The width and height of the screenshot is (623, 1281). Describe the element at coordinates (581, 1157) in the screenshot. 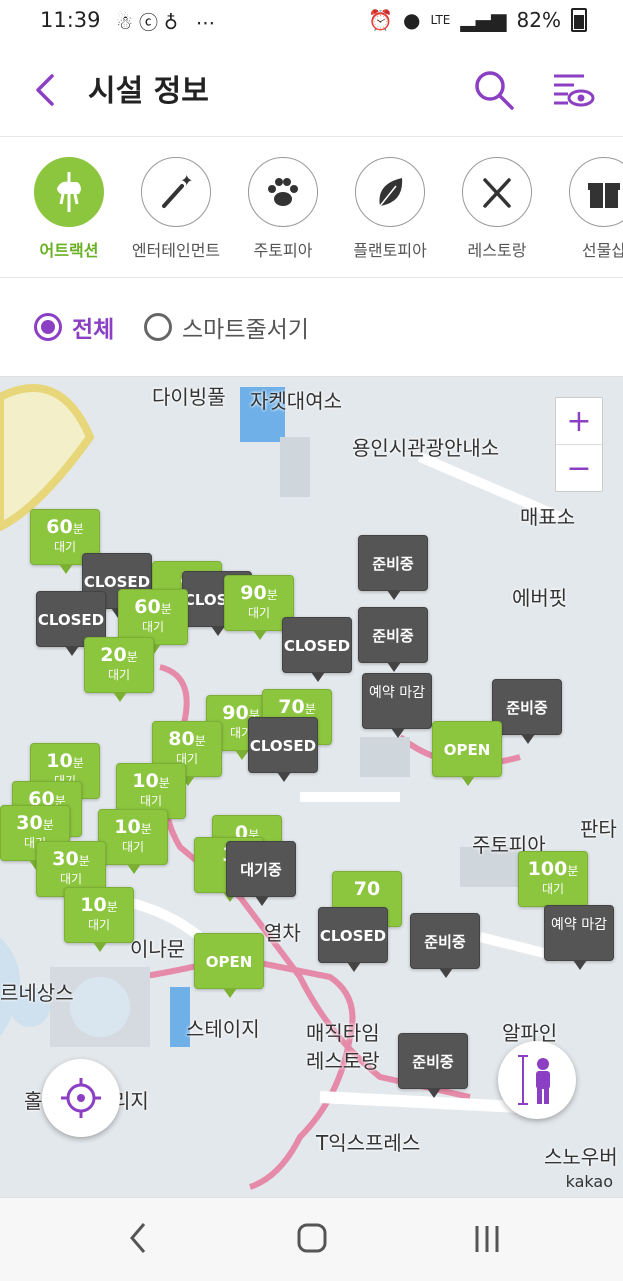

I see `map-label: 스노우버` at that location.